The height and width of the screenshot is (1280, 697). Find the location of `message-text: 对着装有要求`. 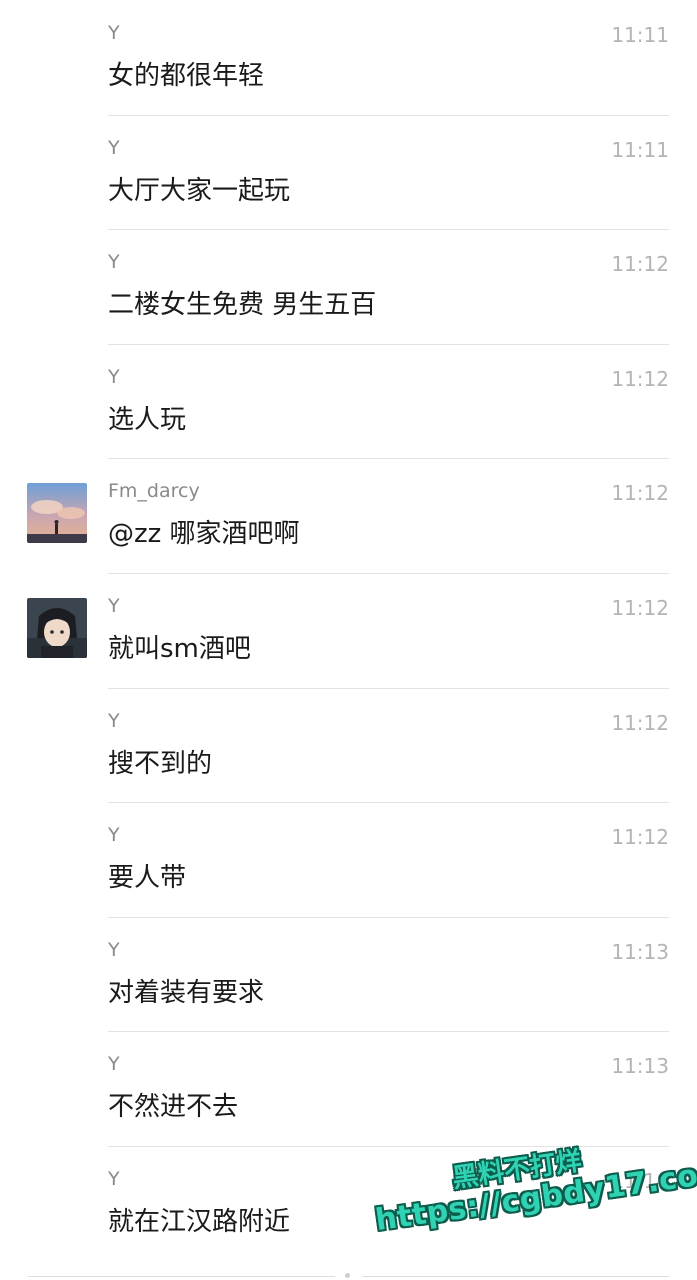

message-text: 对着装有要求 is located at coordinates (186, 992).